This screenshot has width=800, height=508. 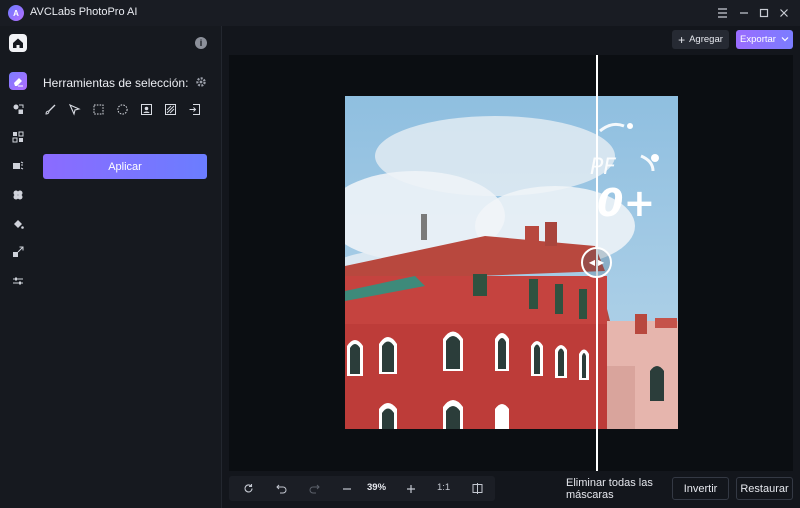 What do you see at coordinates (50, 109) in the screenshot?
I see `brush-icon` at bounding box center [50, 109].